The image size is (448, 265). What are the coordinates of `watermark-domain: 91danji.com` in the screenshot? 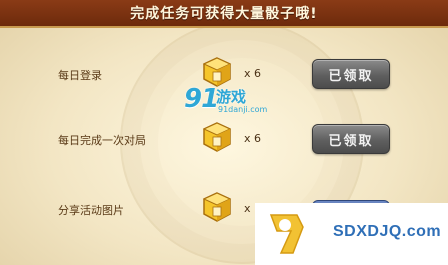 It's located at (243, 109).